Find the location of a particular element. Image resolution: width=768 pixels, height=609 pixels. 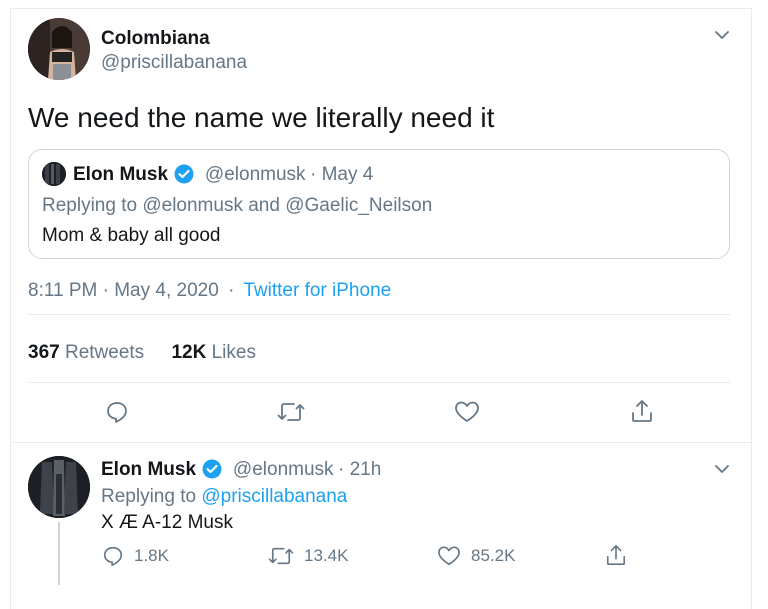

retweets-stat: 367 Retweets is located at coordinates (86, 352).